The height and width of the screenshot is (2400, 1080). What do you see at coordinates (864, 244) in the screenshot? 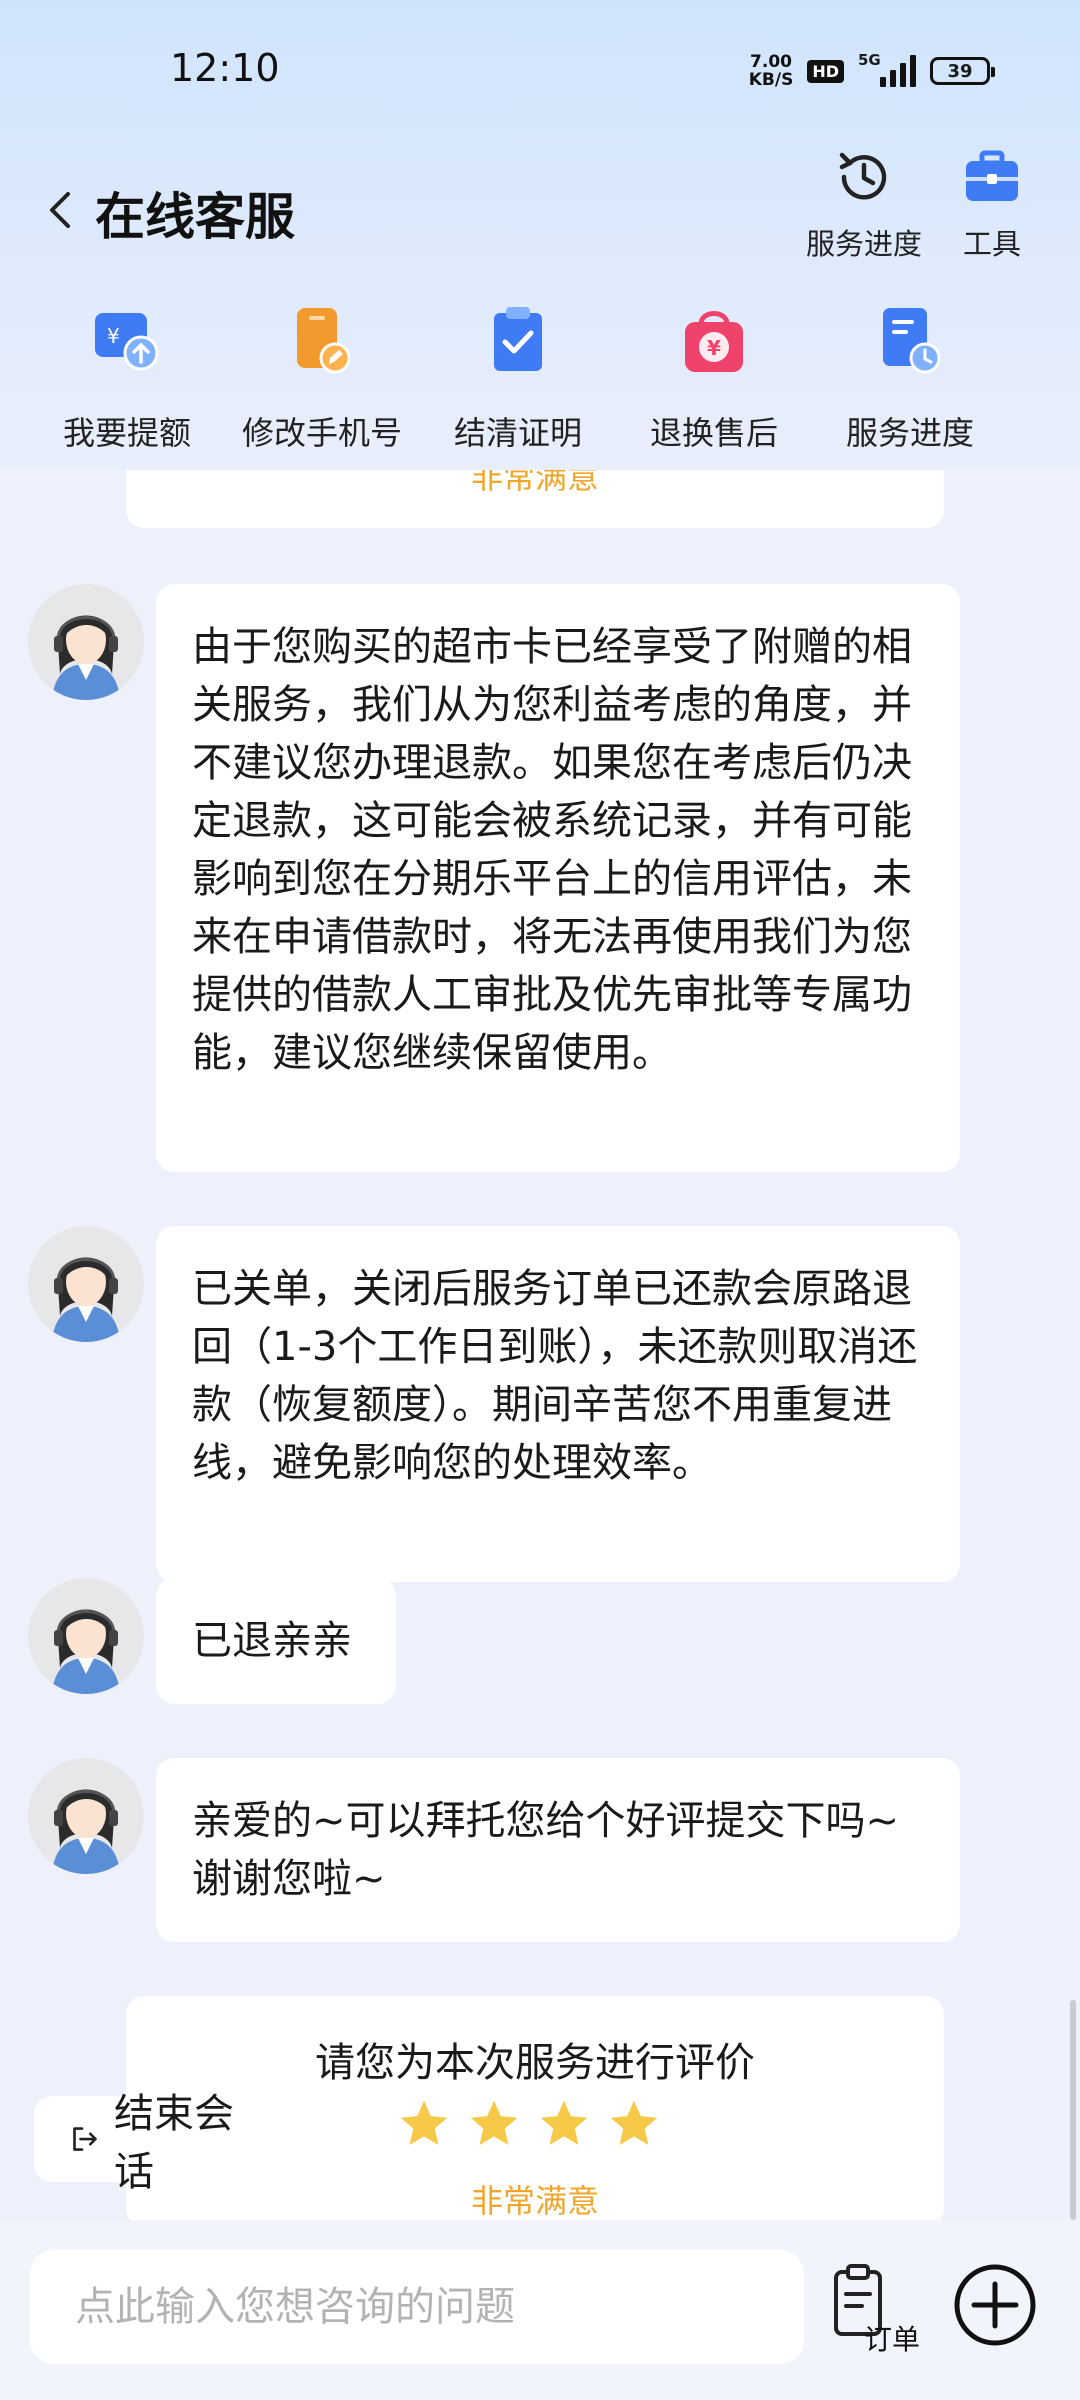
I see `service-progress-label: 服务进度` at bounding box center [864, 244].